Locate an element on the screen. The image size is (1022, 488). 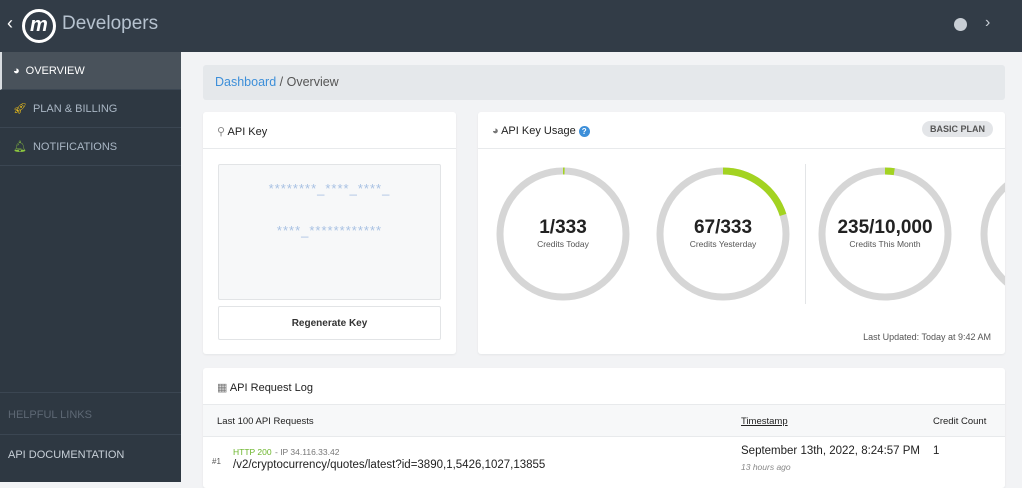
help-icon: ? is located at coordinates (584, 131).